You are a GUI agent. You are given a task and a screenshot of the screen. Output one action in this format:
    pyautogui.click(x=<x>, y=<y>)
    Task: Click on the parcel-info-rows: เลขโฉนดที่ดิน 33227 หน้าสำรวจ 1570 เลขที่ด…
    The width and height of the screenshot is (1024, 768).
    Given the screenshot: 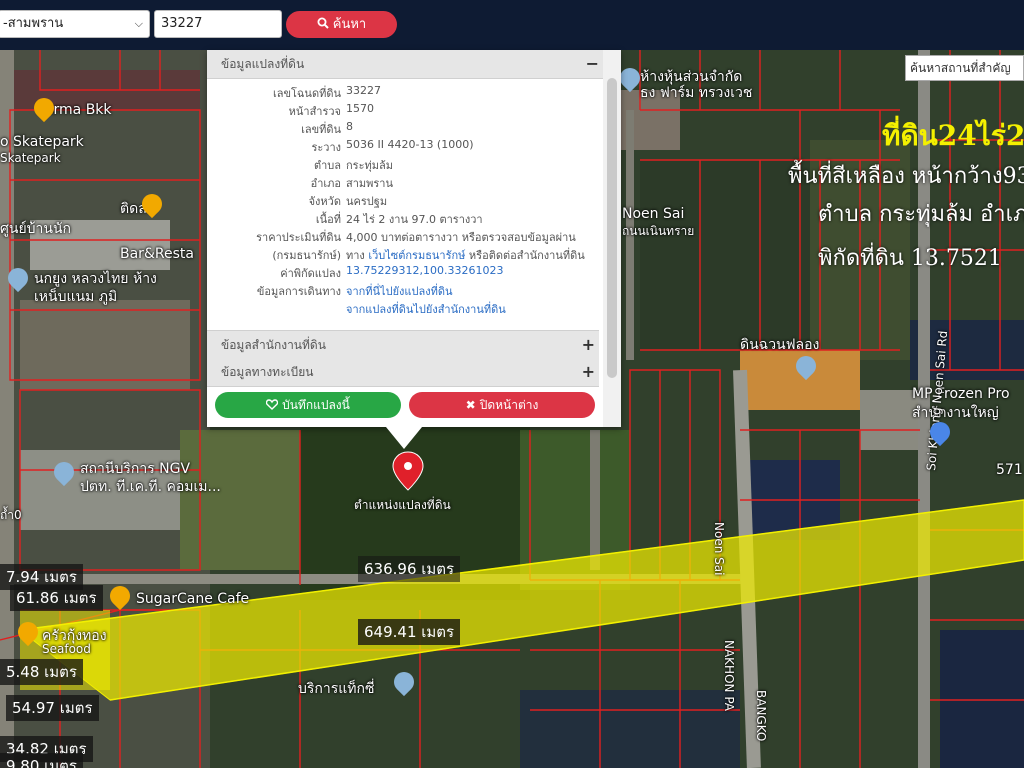 What is the action you would take?
    pyautogui.click(x=414, y=197)
    